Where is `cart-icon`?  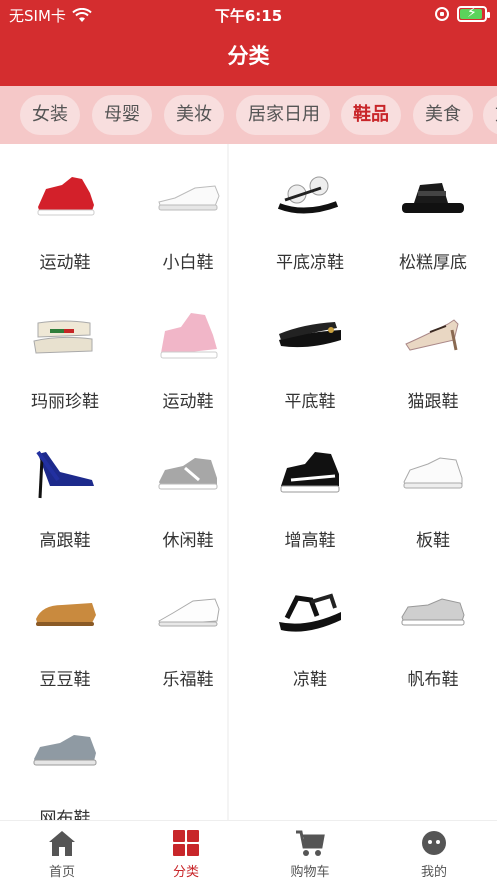
cart-icon is located at coordinates (310, 843).